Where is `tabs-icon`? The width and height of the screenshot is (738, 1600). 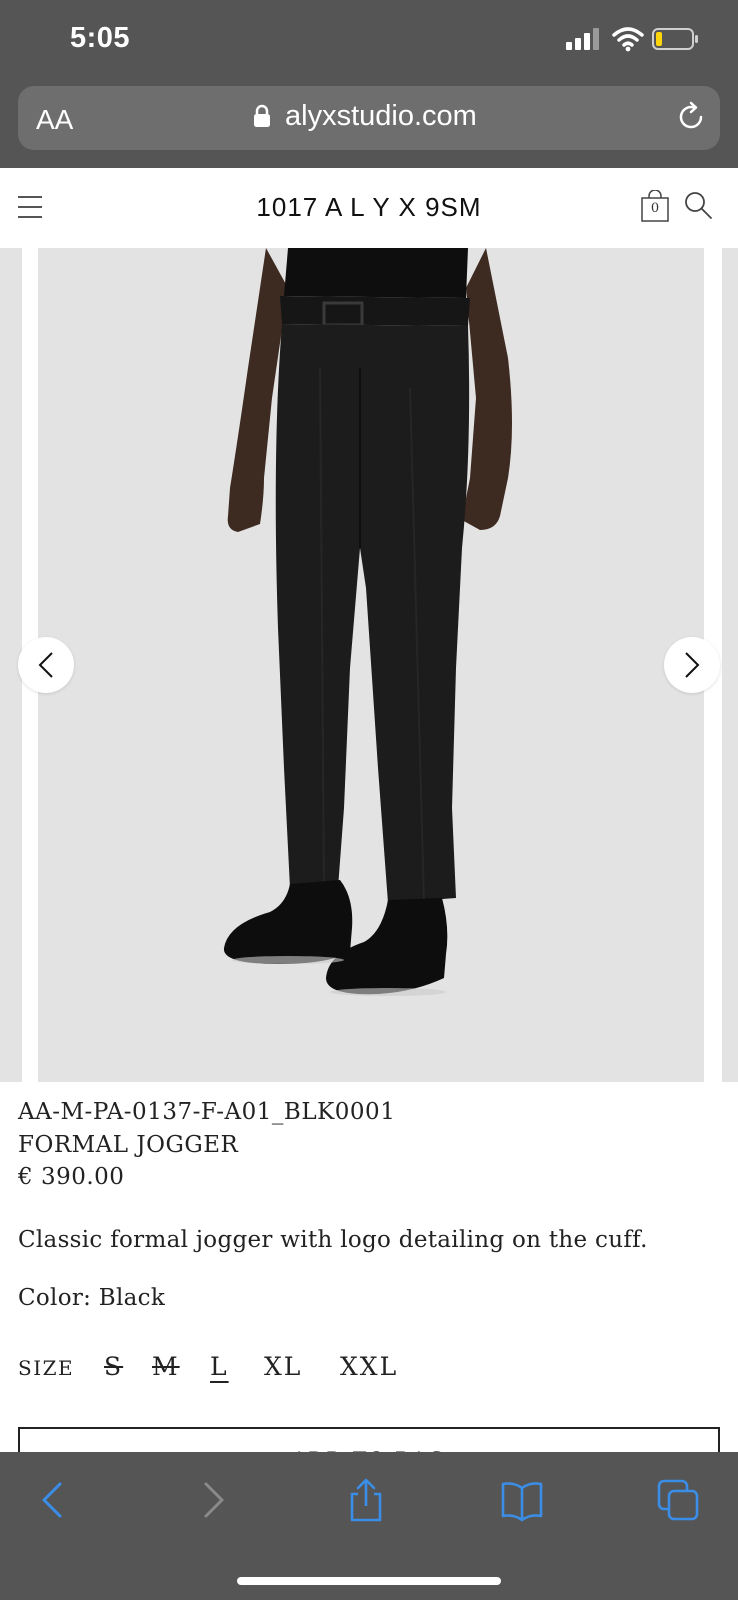
tabs-icon is located at coordinates (678, 1500).